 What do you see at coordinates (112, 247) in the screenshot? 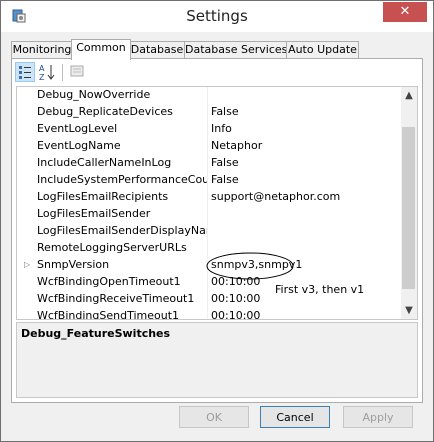
I see `property-name: RemoteLoggingServerURLs` at bounding box center [112, 247].